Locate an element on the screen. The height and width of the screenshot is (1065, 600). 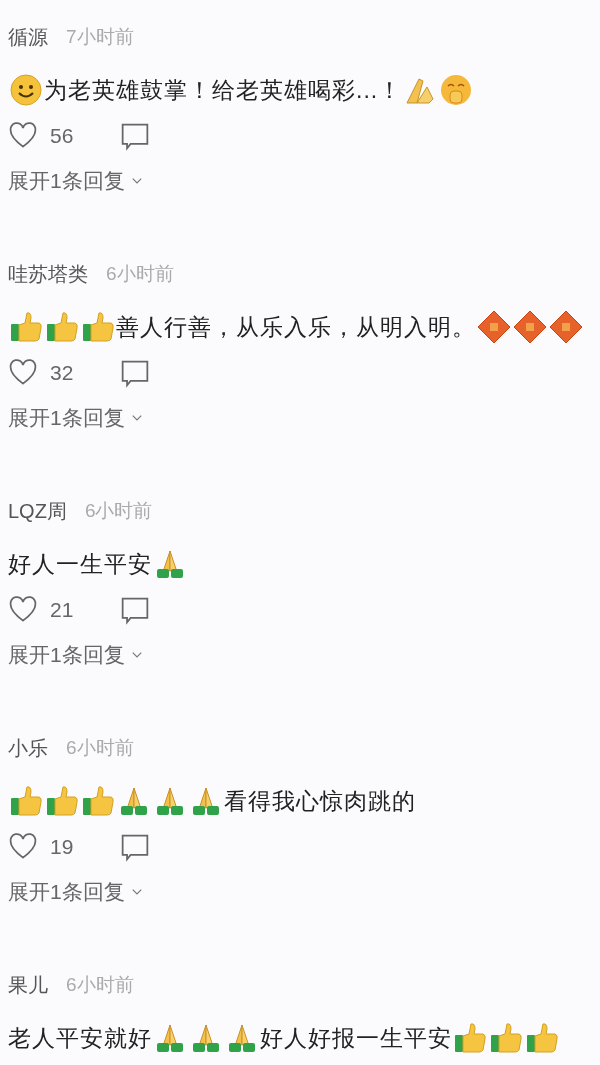
comment-text: 善人行善，从乐入乐，从明入明。 is located at coordinates (296, 327).